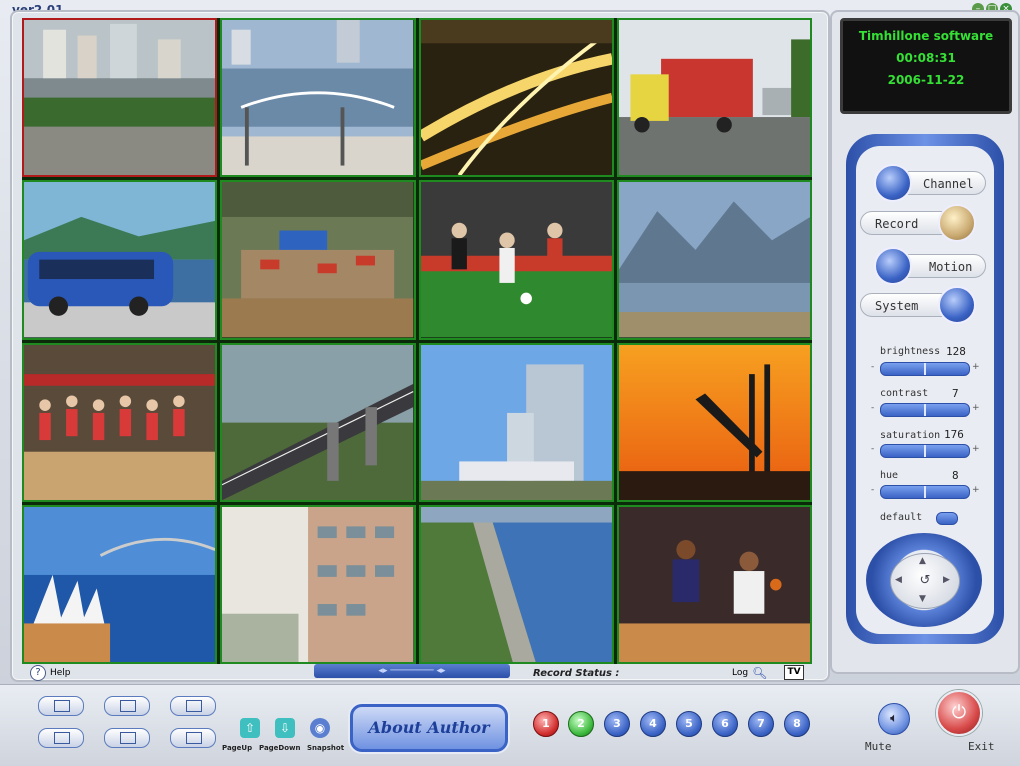 The image size is (1020, 766). Describe the element at coordinates (901, 517) in the screenshot. I see `default-label: default` at that location.